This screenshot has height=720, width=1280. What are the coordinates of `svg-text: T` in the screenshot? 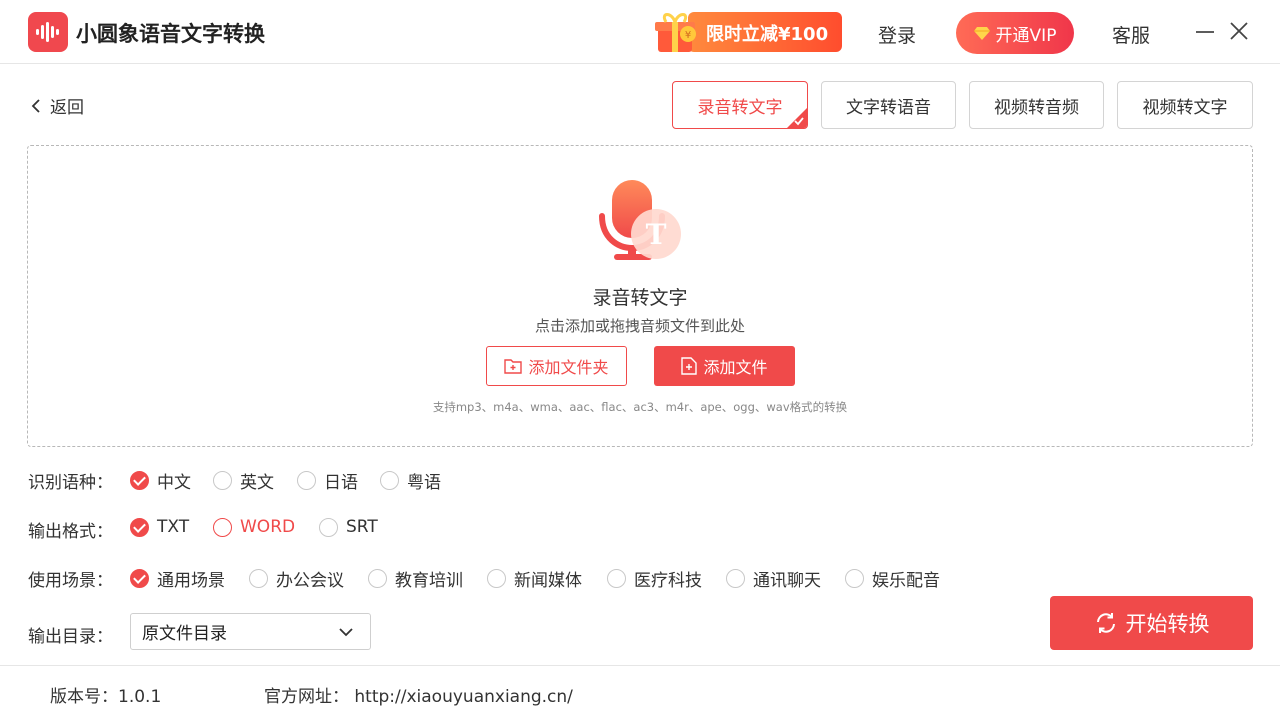 It's located at (656, 234).